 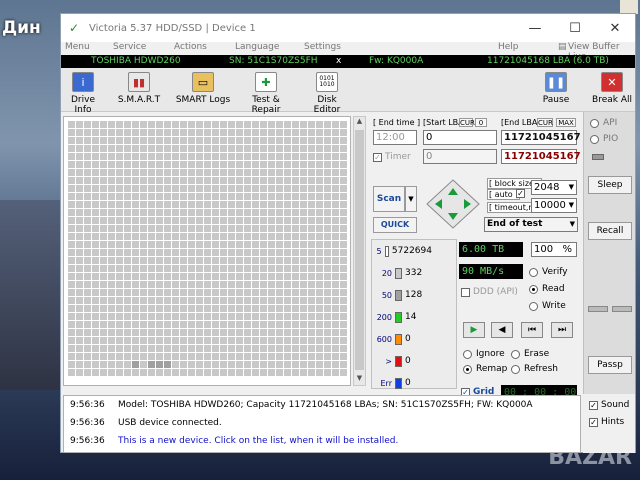 What do you see at coordinates (575, 28) in the screenshot?
I see `maximize-button: ☐` at bounding box center [575, 28].